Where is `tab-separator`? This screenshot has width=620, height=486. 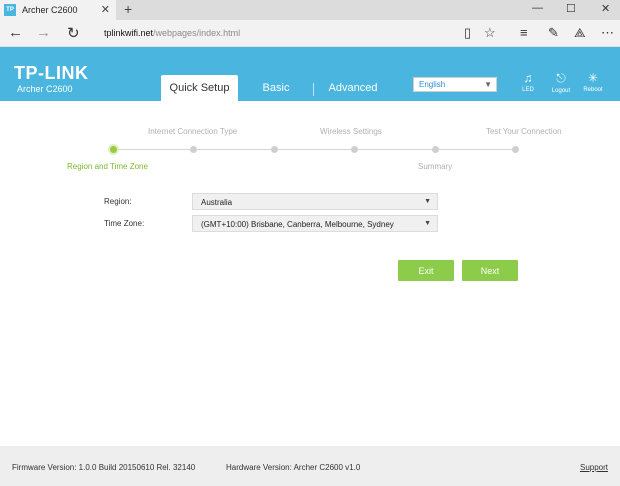
tab-separator is located at coordinates (313, 89).